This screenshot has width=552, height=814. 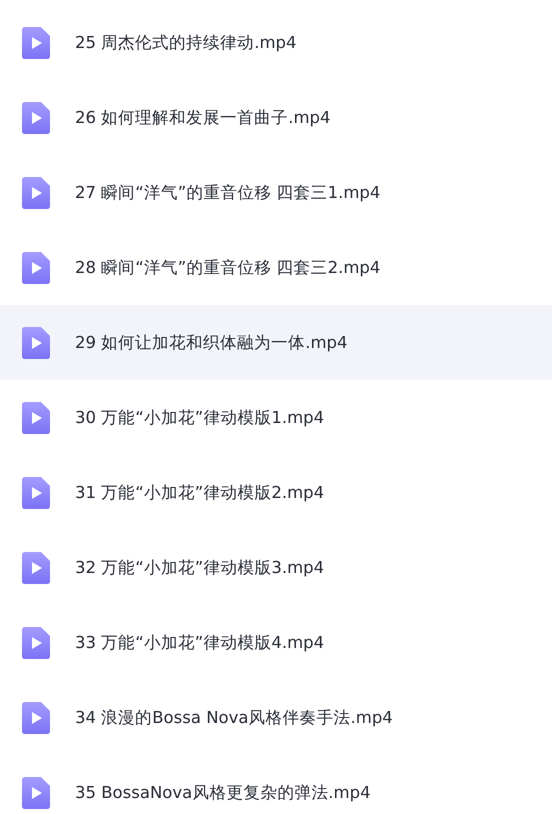 What do you see at coordinates (234, 717) in the screenshot?
I see `file-name: 34 浪漫的Bossa Nova风格伴奏手法.mp4` at bounding box center [234, 717].